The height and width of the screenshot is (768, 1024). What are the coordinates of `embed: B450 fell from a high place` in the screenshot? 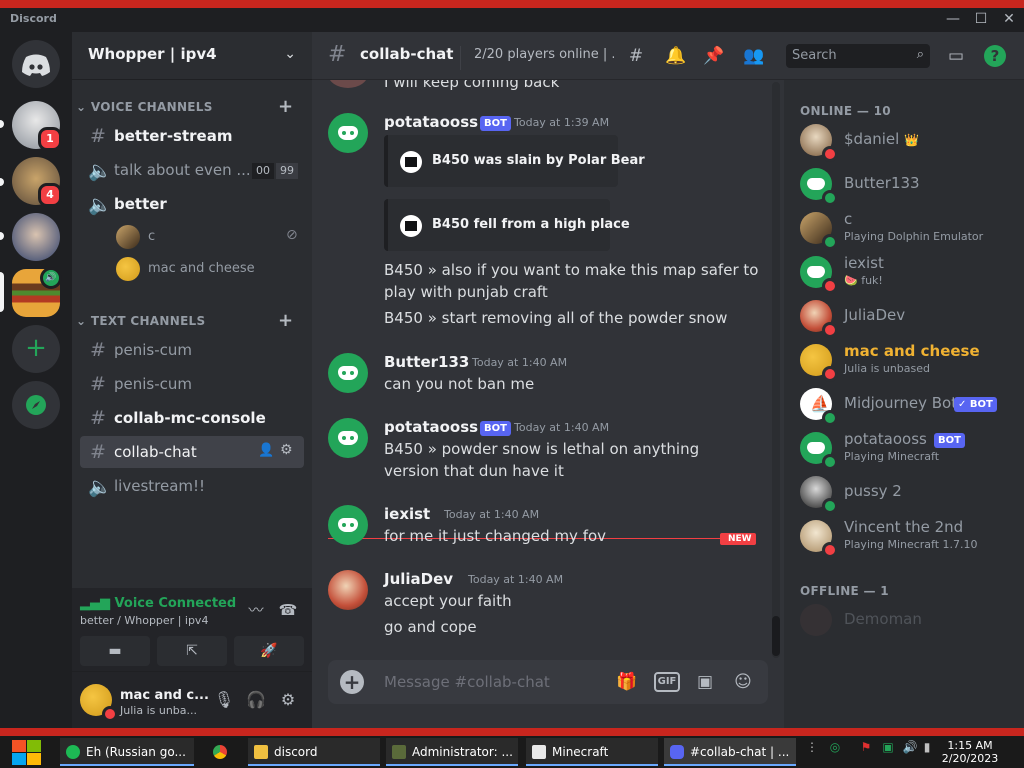 It's located at (507, 225).